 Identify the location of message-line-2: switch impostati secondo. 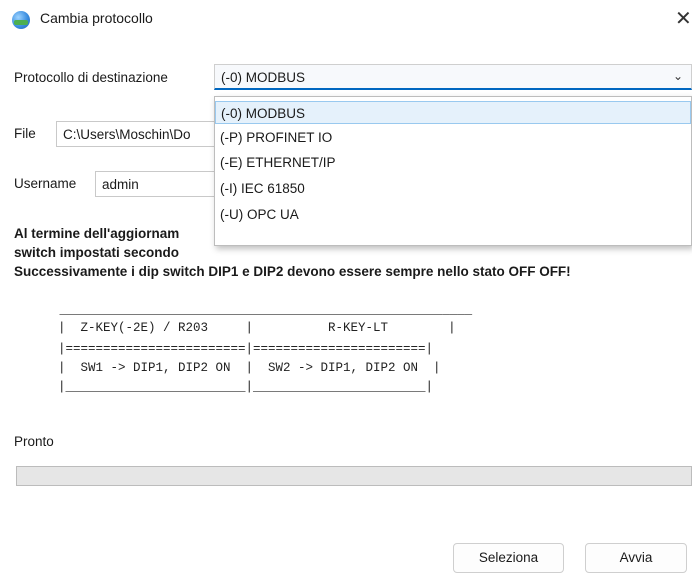
(97, 252).